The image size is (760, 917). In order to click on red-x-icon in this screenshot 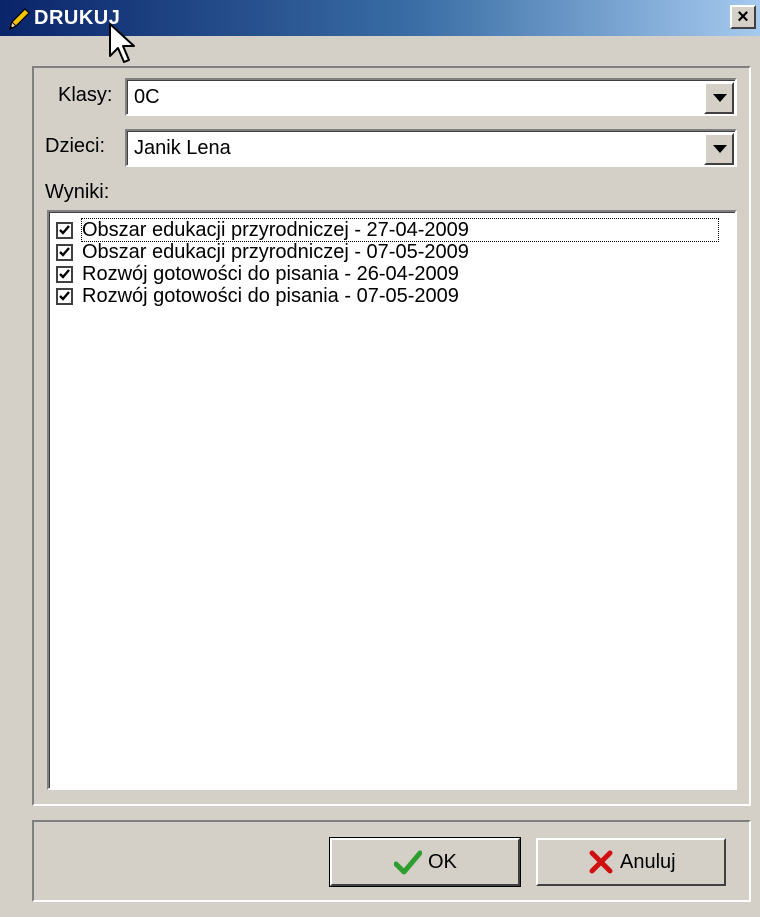, I will do `click(601, 862)`.